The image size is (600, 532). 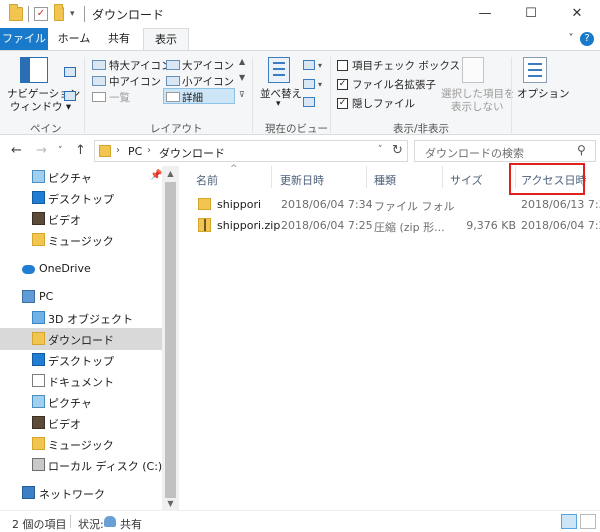 I want to click on item-checkbox-label: 項目チェック ボックス, so click(x=406, y=65).